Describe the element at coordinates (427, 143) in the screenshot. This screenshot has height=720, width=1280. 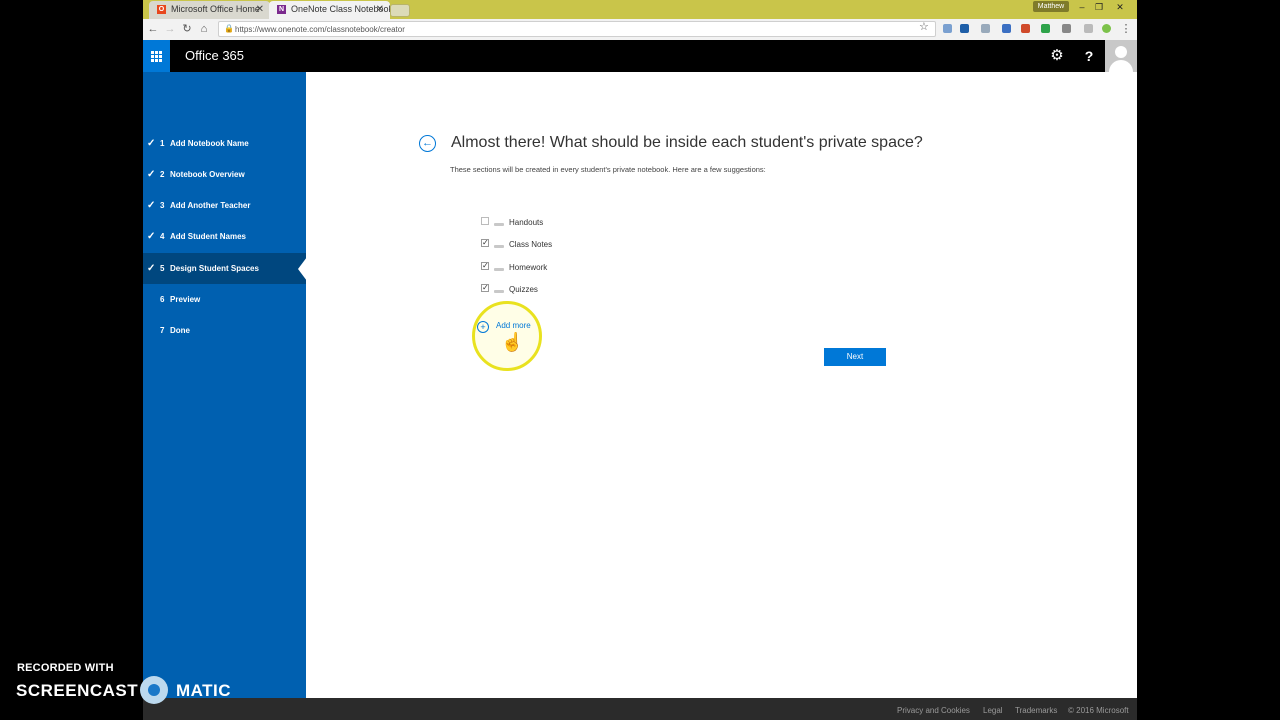
I see `back-arrow-icon: ←` at that location.